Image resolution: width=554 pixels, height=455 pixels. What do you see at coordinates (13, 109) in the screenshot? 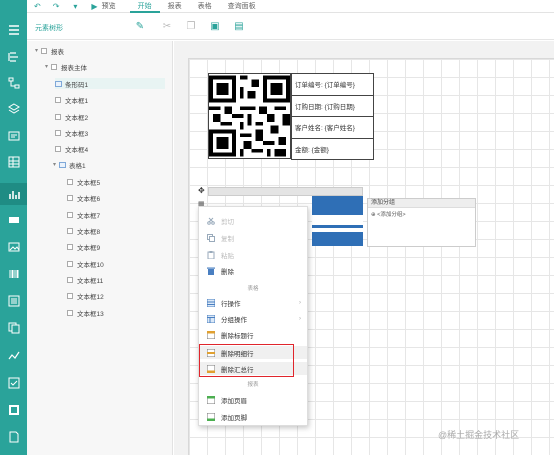
I see `layers-icon` at bounding box center [13, 109].